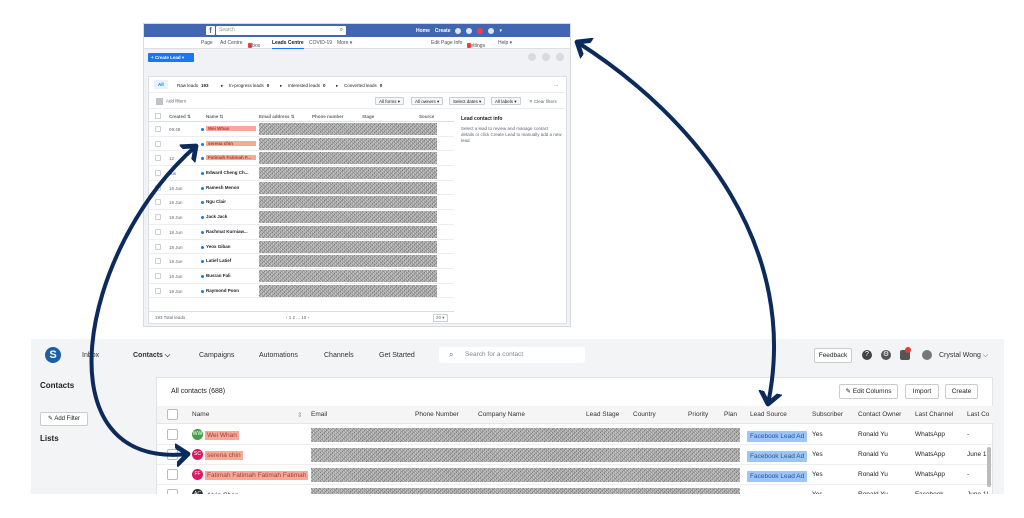 The image size is (1024, 518). I want to click on col-created: Created ⇅, so click(180, 117).